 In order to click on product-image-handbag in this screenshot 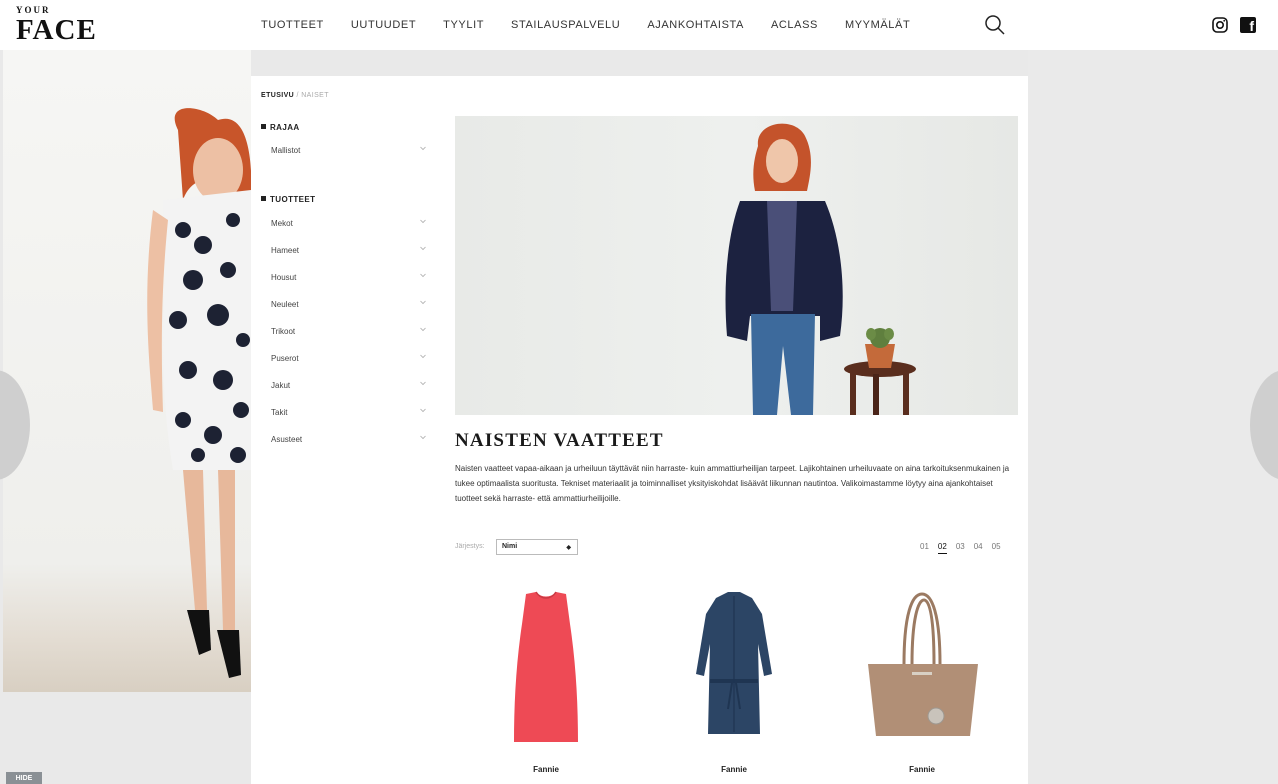, I will do `click(923, 664)`.